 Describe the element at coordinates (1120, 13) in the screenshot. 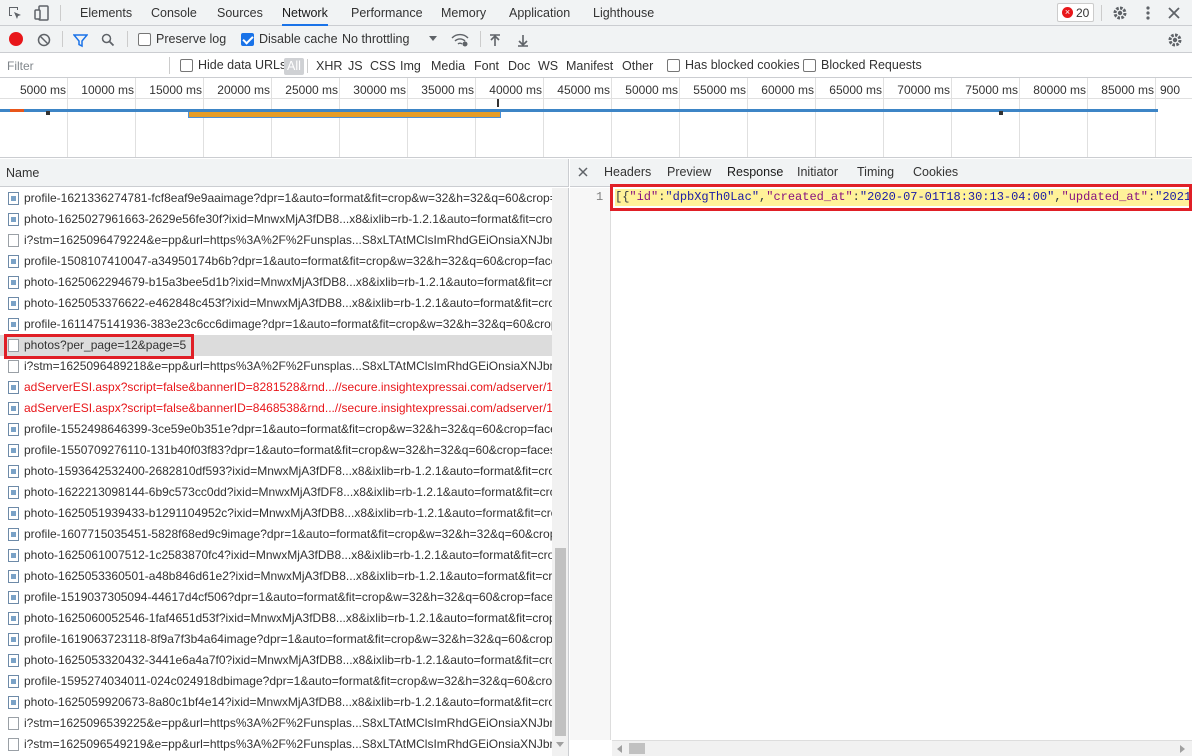

I see `settings-gear-icon` at that location.